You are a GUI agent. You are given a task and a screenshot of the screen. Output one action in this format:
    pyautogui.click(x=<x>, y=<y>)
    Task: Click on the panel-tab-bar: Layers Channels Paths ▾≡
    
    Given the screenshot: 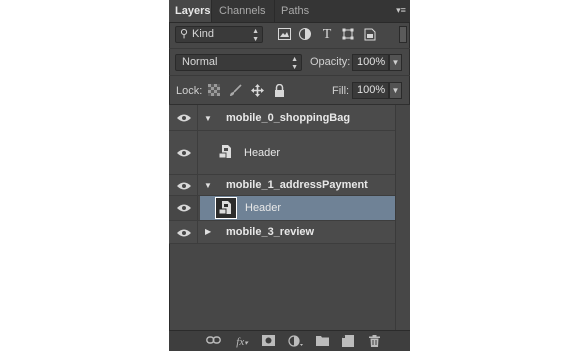 What is the action you would take?
    pyautogui.click(x=289, y=11)
    